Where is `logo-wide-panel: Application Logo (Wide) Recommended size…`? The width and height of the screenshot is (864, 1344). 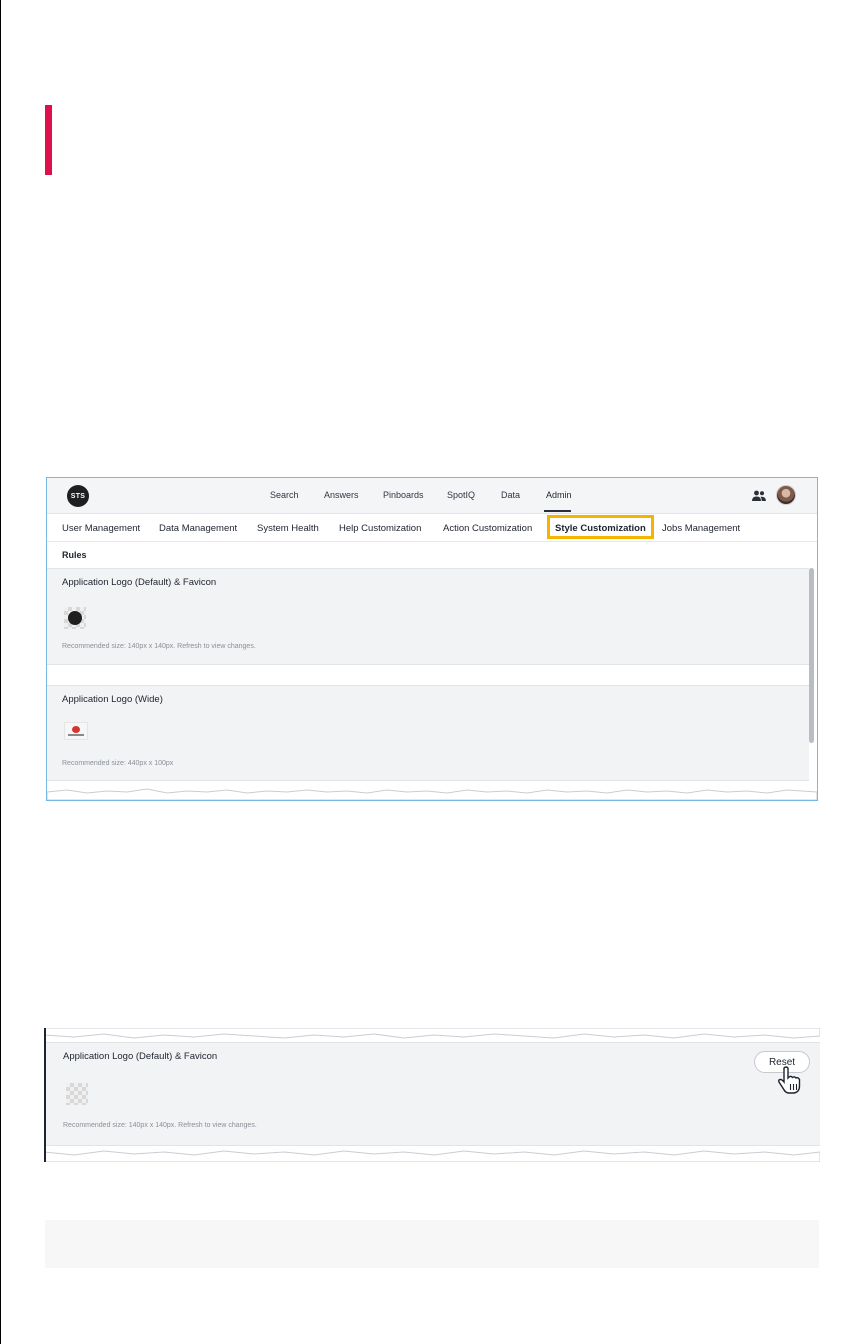 logo-wide-panel: Application Logo (Wide) Recommended size… is located at coordinates (428, 733).